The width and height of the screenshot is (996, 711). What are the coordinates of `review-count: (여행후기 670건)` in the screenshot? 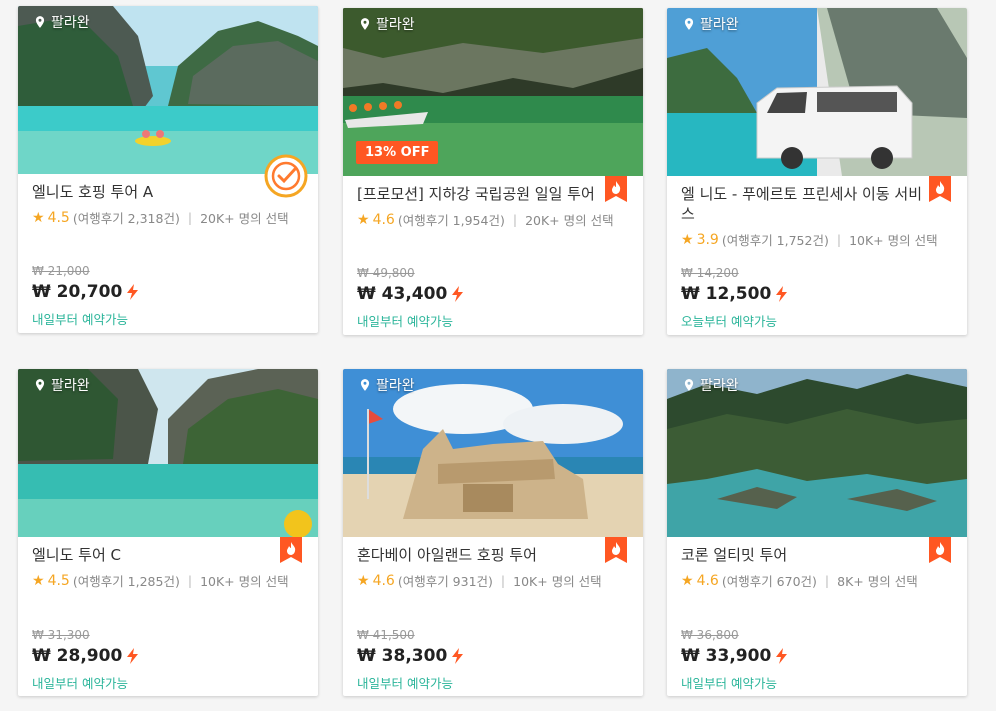 It's located at (769, 581).